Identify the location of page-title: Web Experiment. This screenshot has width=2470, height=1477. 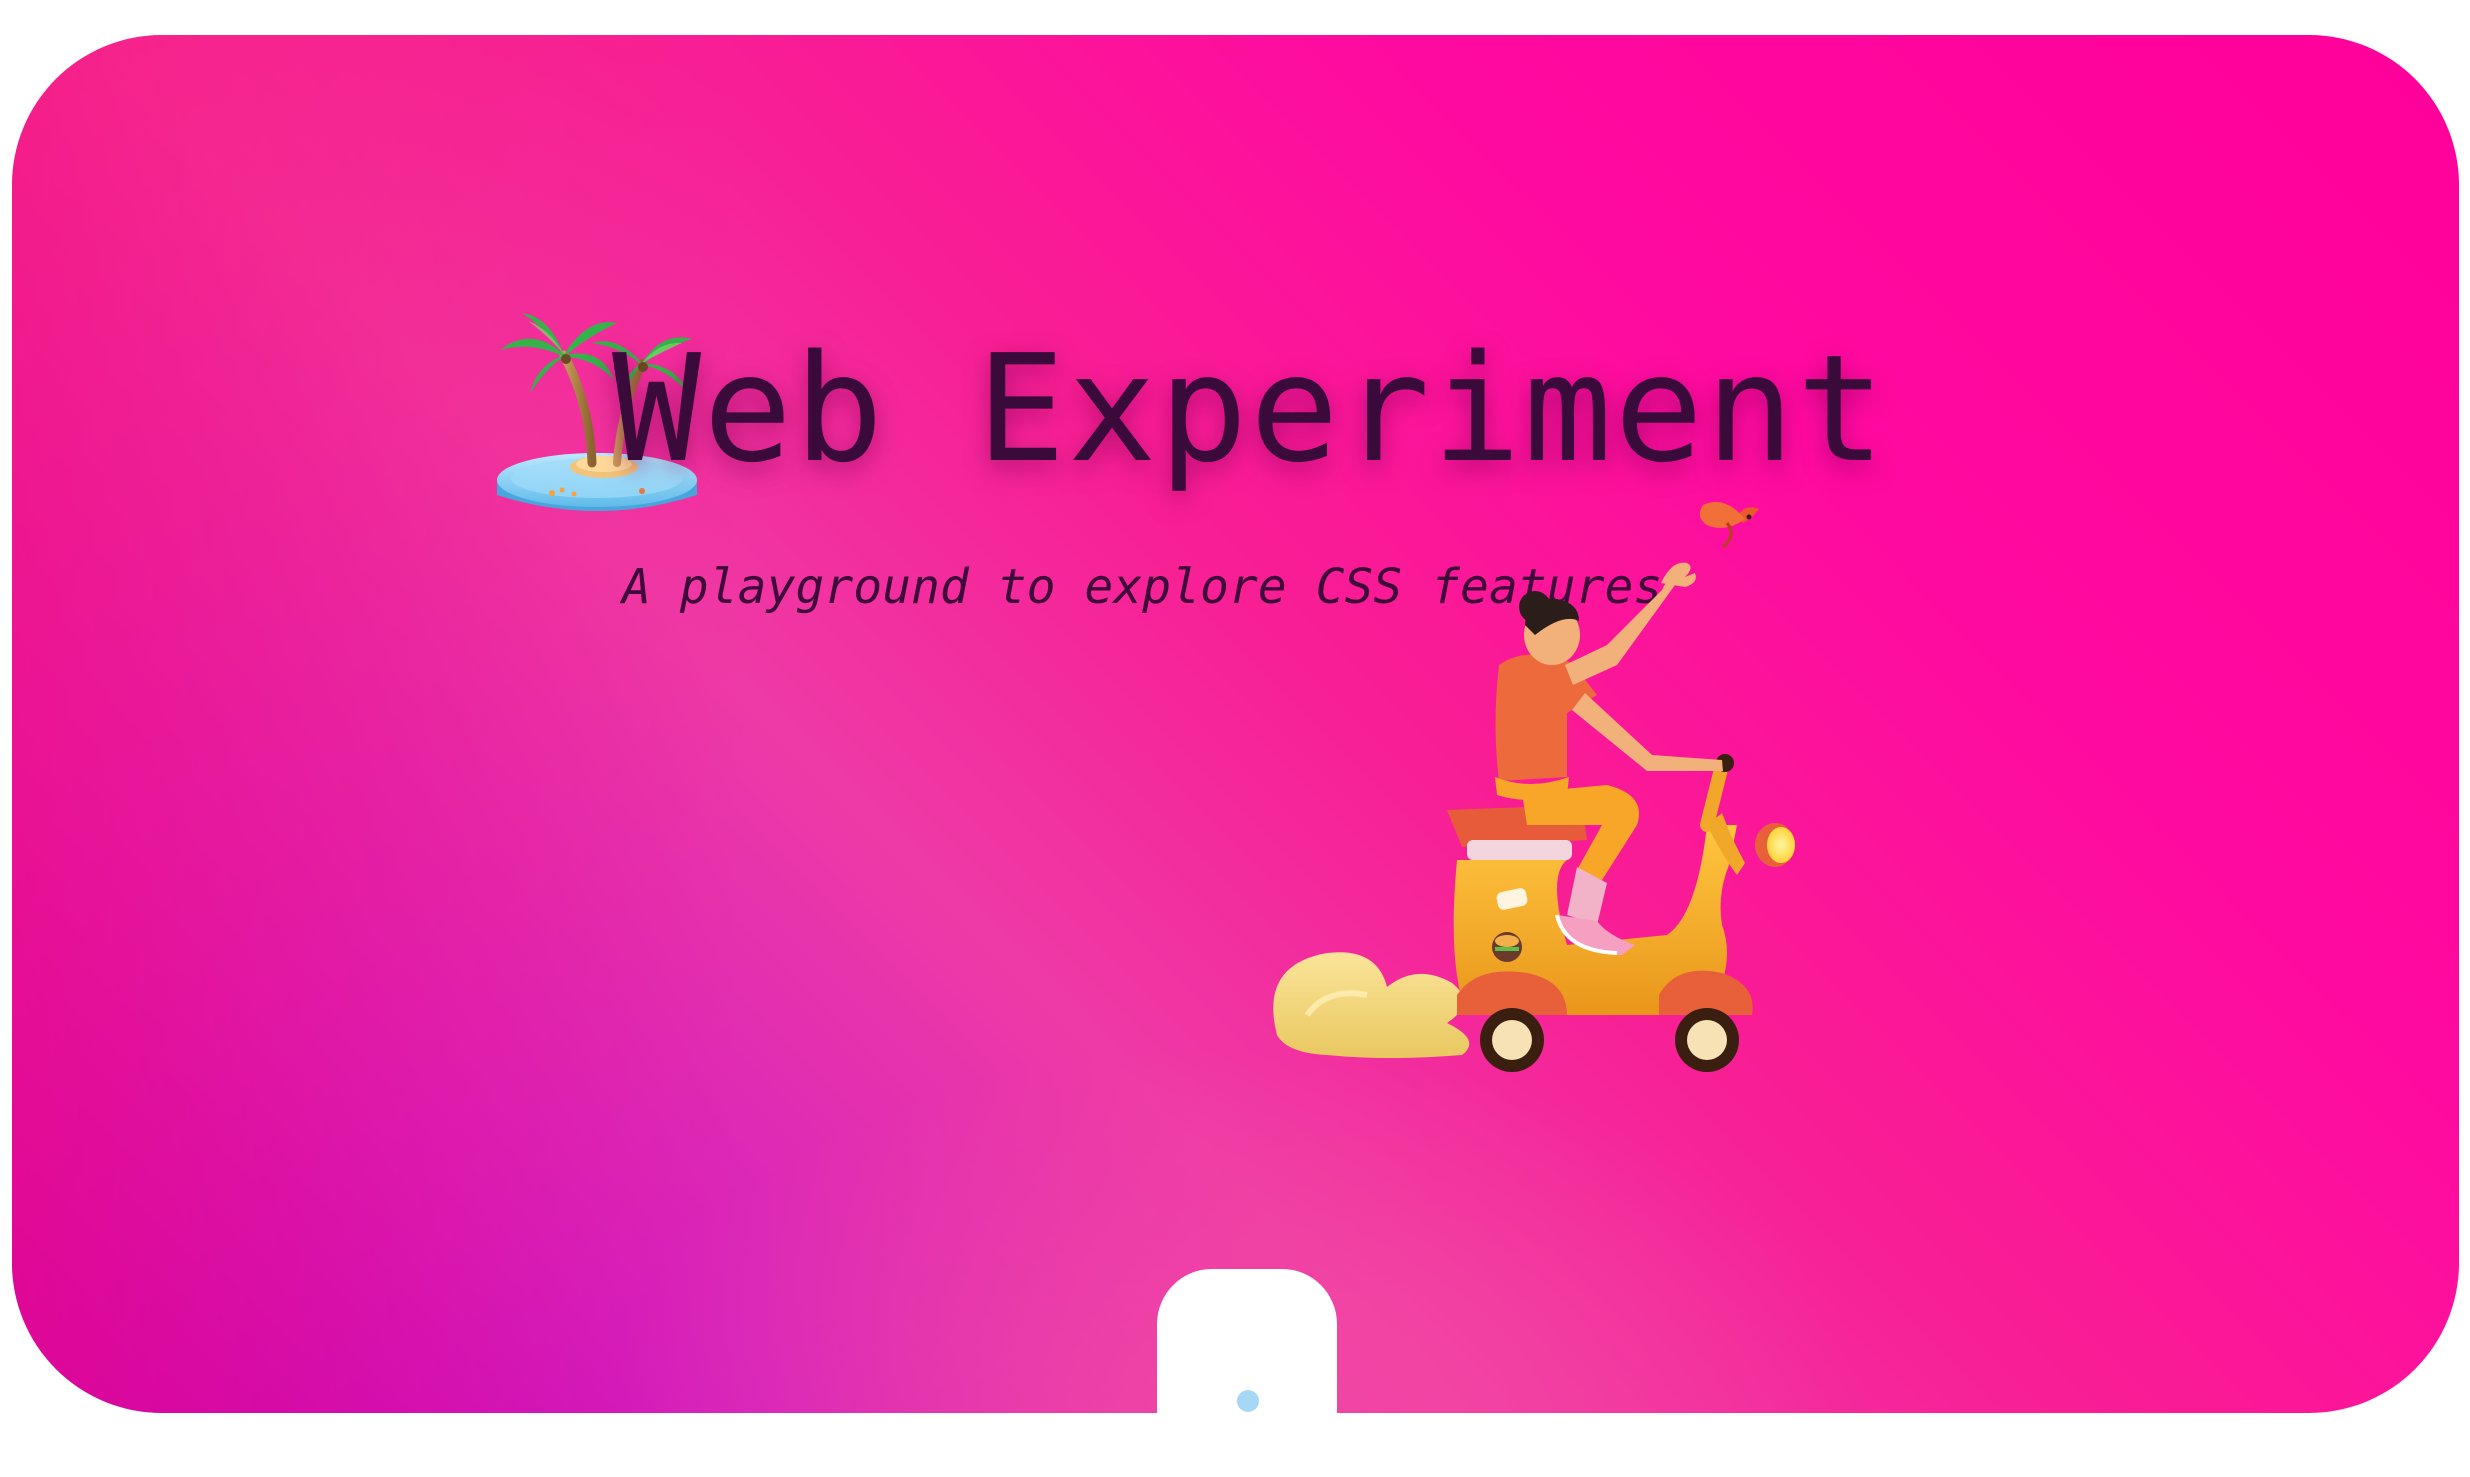
(1250, 409).